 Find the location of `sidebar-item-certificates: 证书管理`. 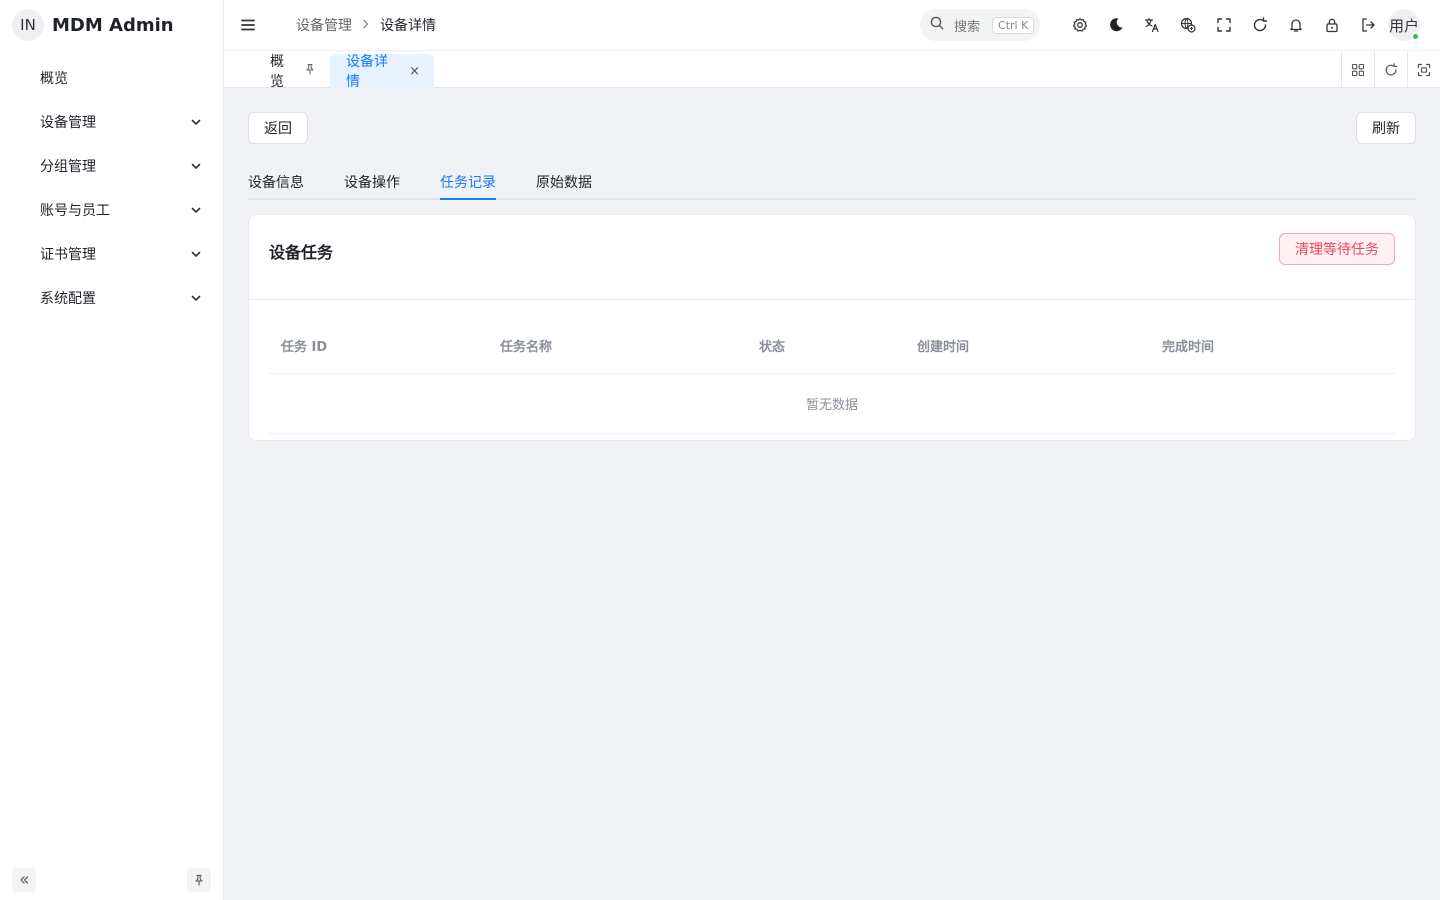

sidebar-item-certificates: 证书管理 is located at coordinates (111, 254).